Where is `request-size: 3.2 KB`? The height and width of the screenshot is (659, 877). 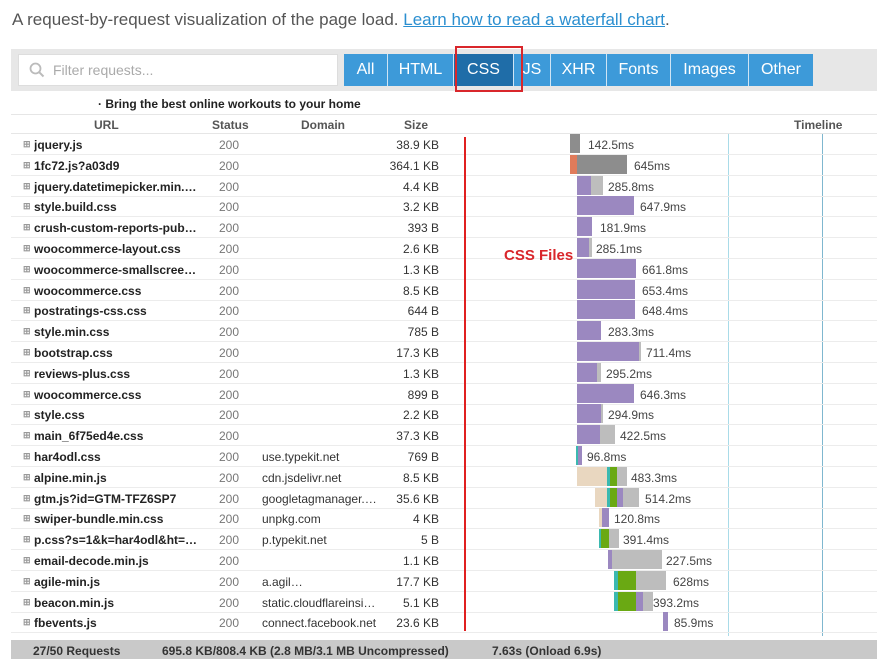
request-size: 3.2 KB is located at coordinates (420, 207).